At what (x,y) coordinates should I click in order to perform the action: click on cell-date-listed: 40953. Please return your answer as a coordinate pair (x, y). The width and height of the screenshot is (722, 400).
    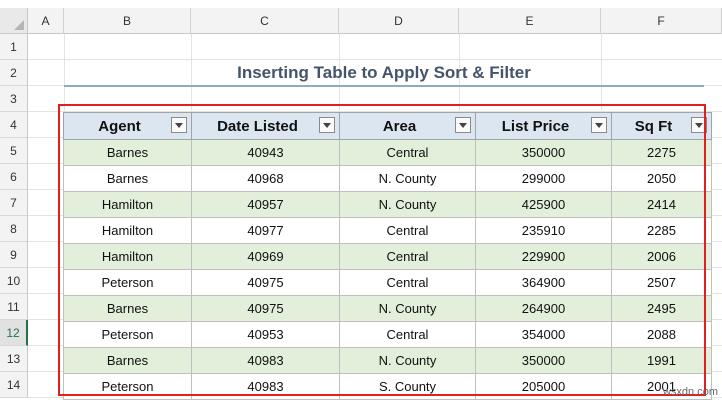
    Looking at the image, I should click on (265, 334).